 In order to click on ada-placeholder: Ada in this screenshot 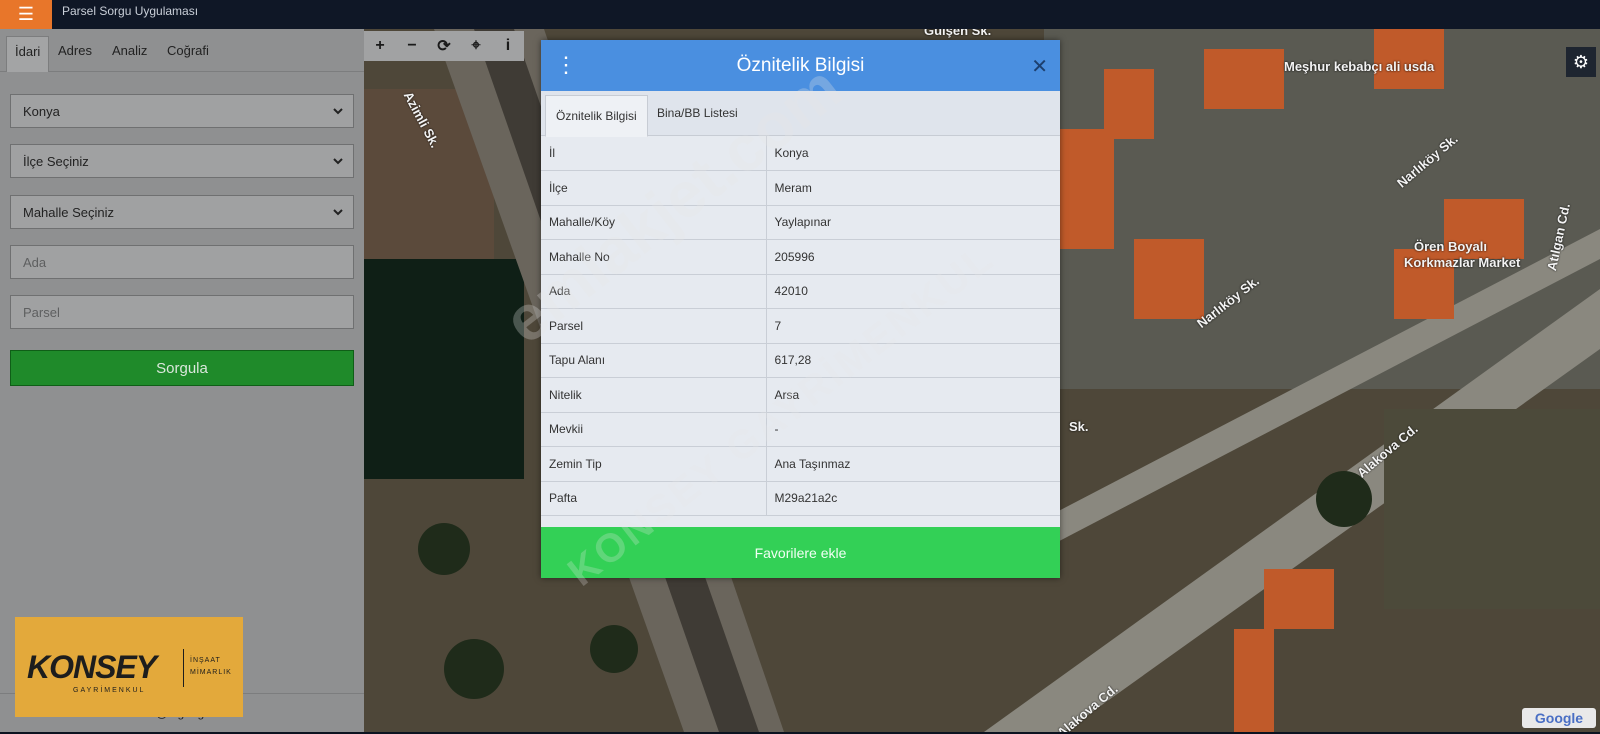, I will do `click(35, 262)`.